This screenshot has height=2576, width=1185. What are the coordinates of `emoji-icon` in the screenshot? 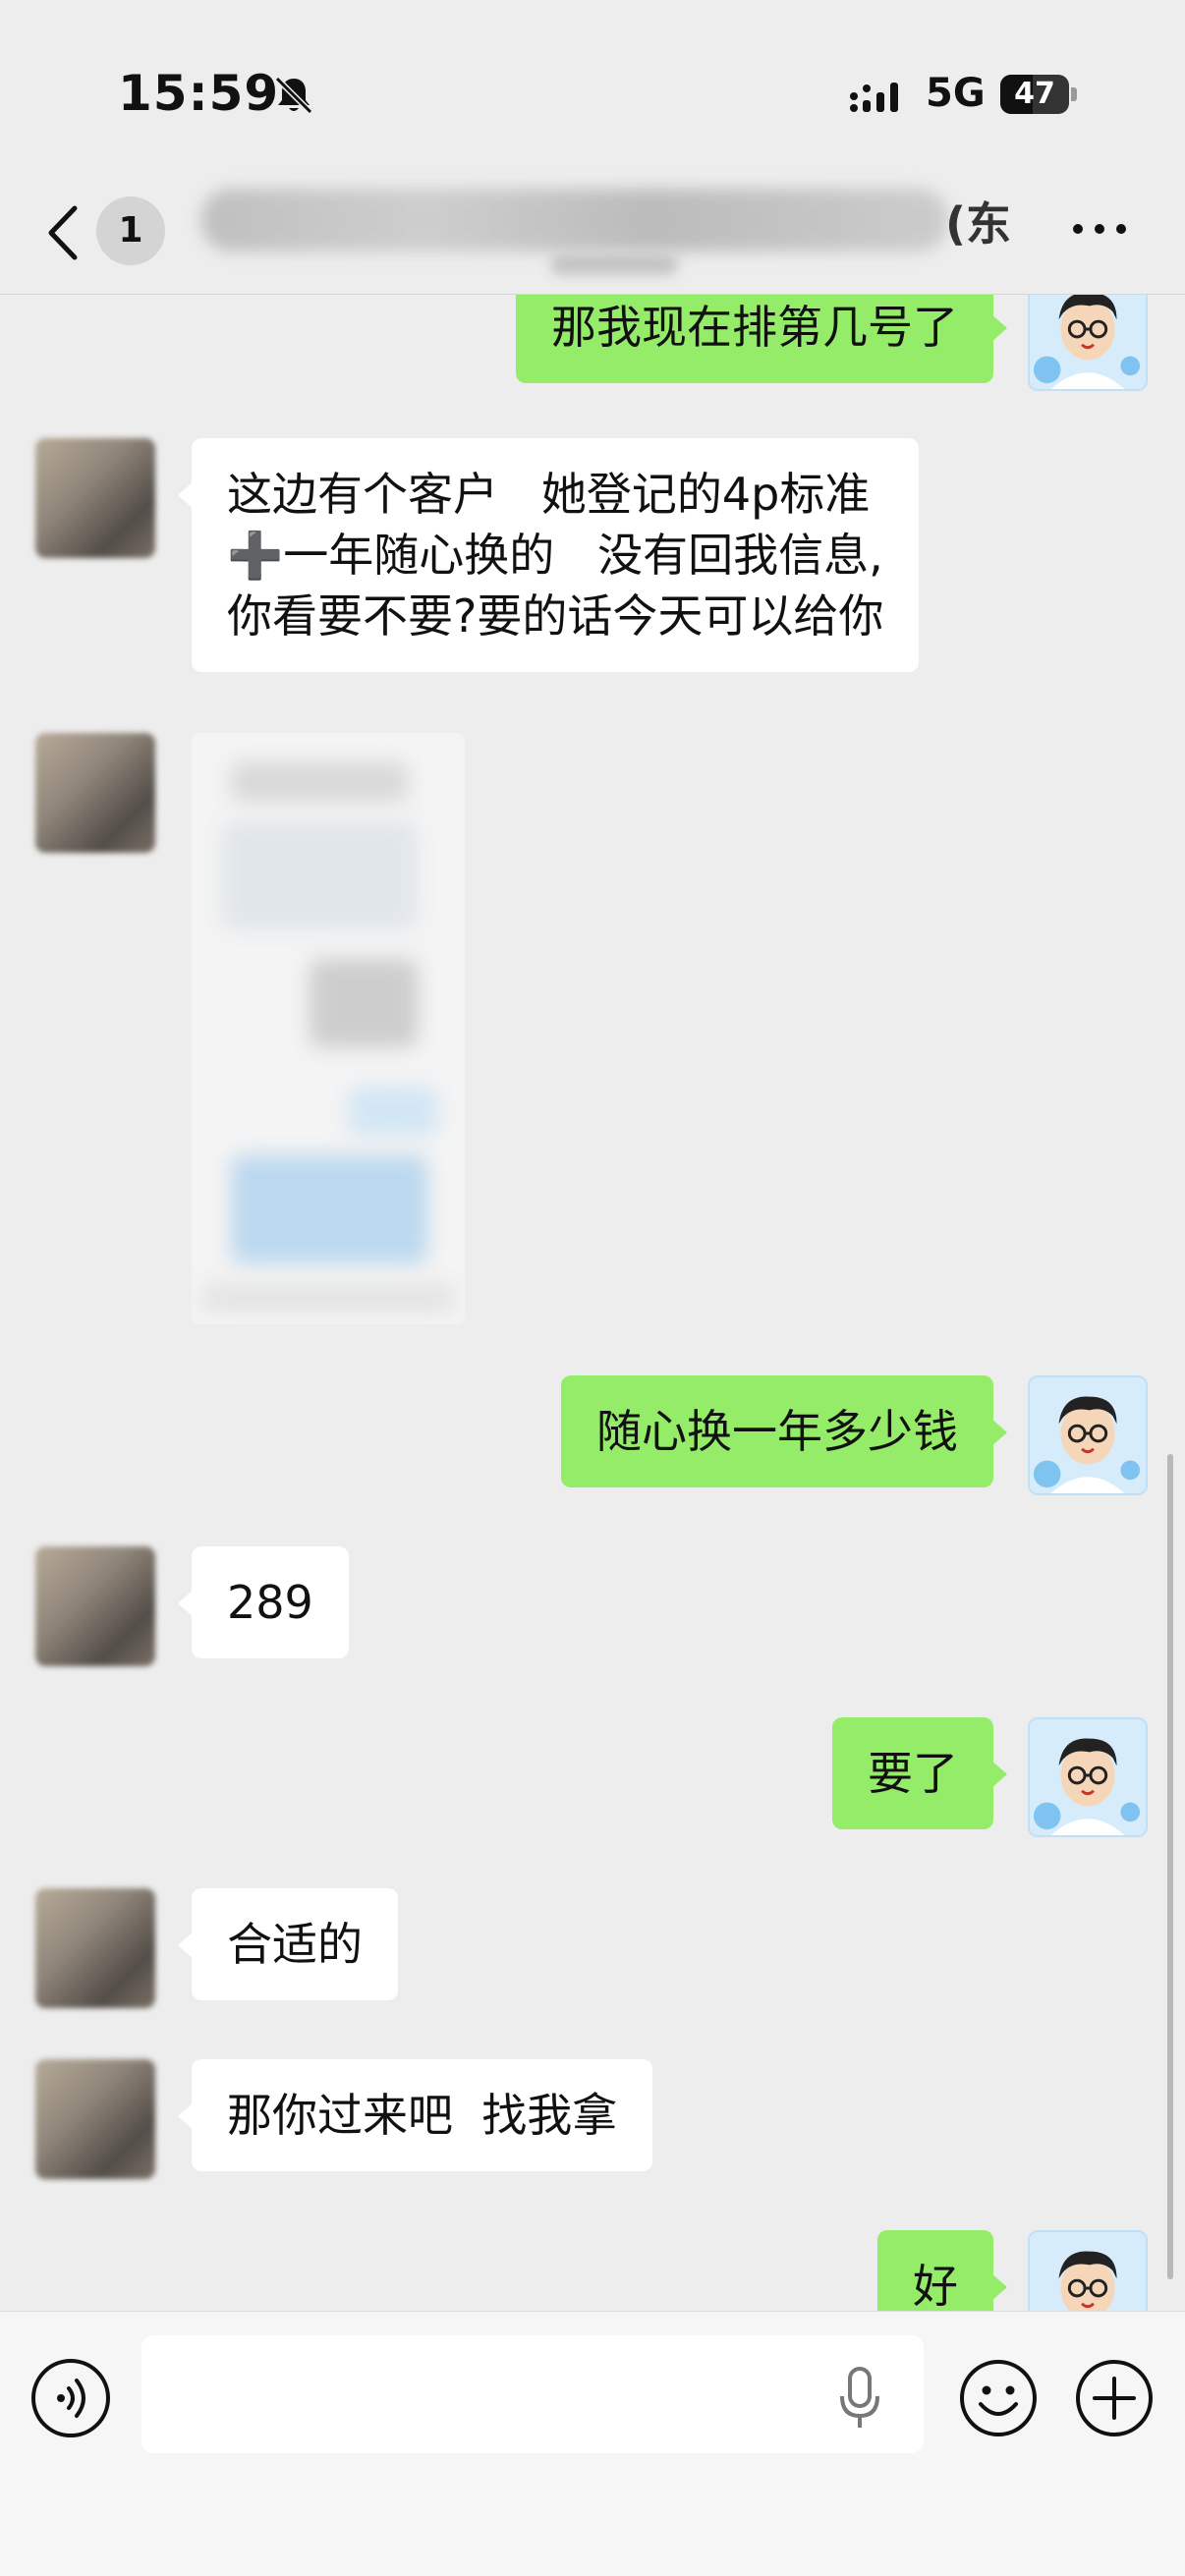 It's located at (999, 2398).